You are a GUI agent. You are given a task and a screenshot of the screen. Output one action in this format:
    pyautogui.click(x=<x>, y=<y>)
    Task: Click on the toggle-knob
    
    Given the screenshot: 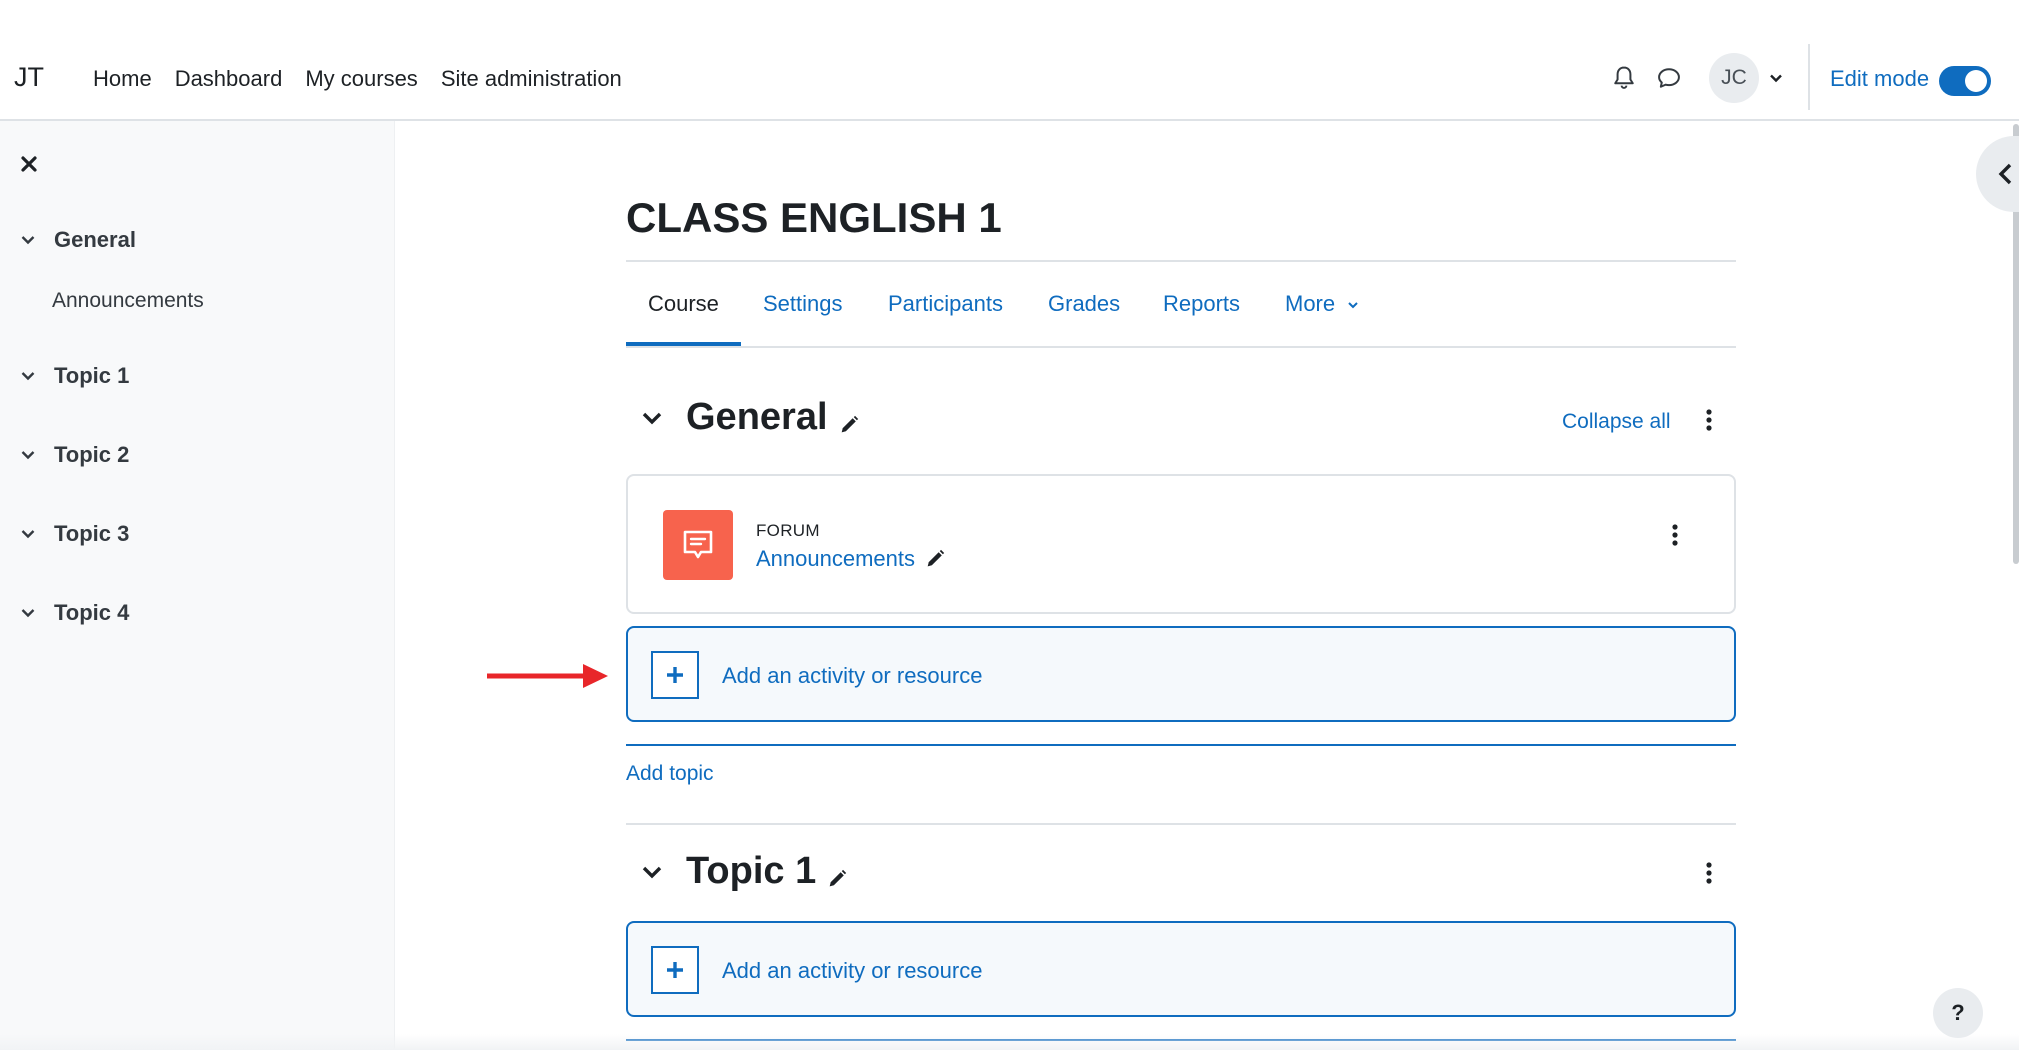 What is the action you would take?
    pyautogui.click(x=1976, y=81)
    